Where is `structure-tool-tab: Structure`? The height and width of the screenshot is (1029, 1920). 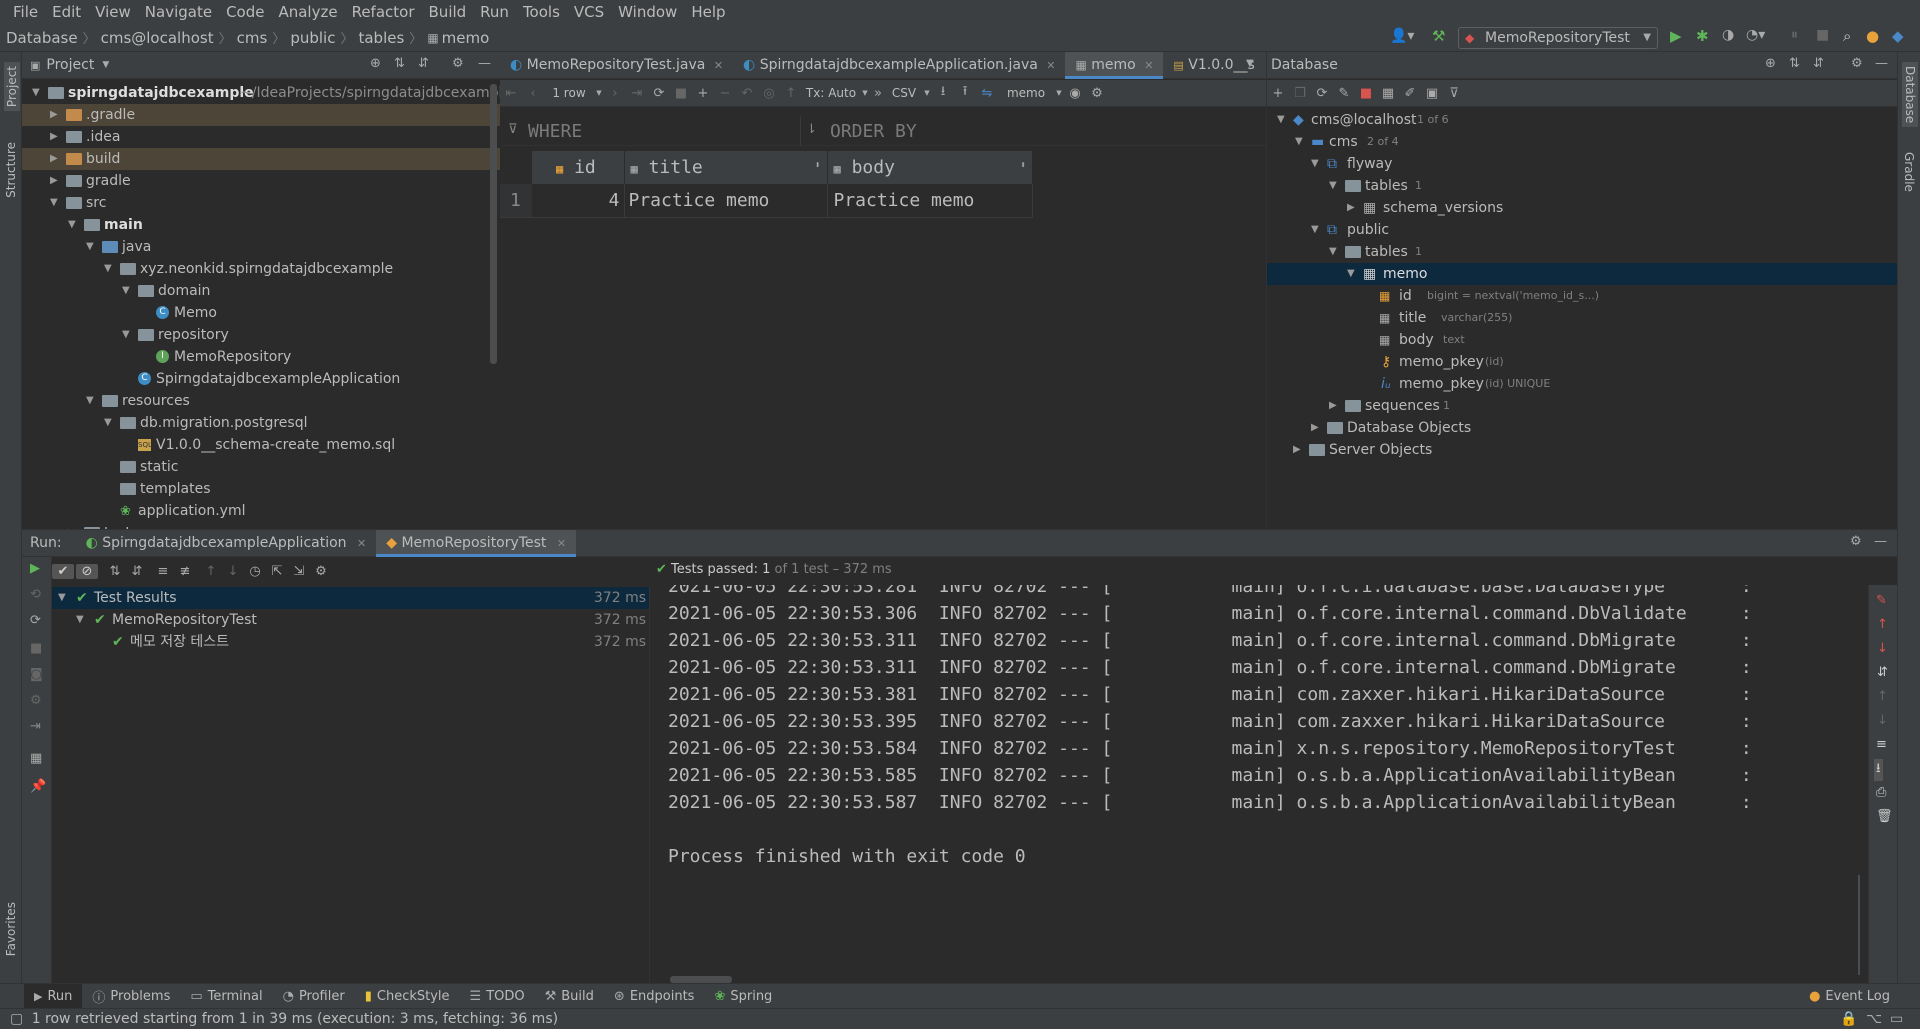
structure-tool-tab: Structure is located at coordinates (11, 170).